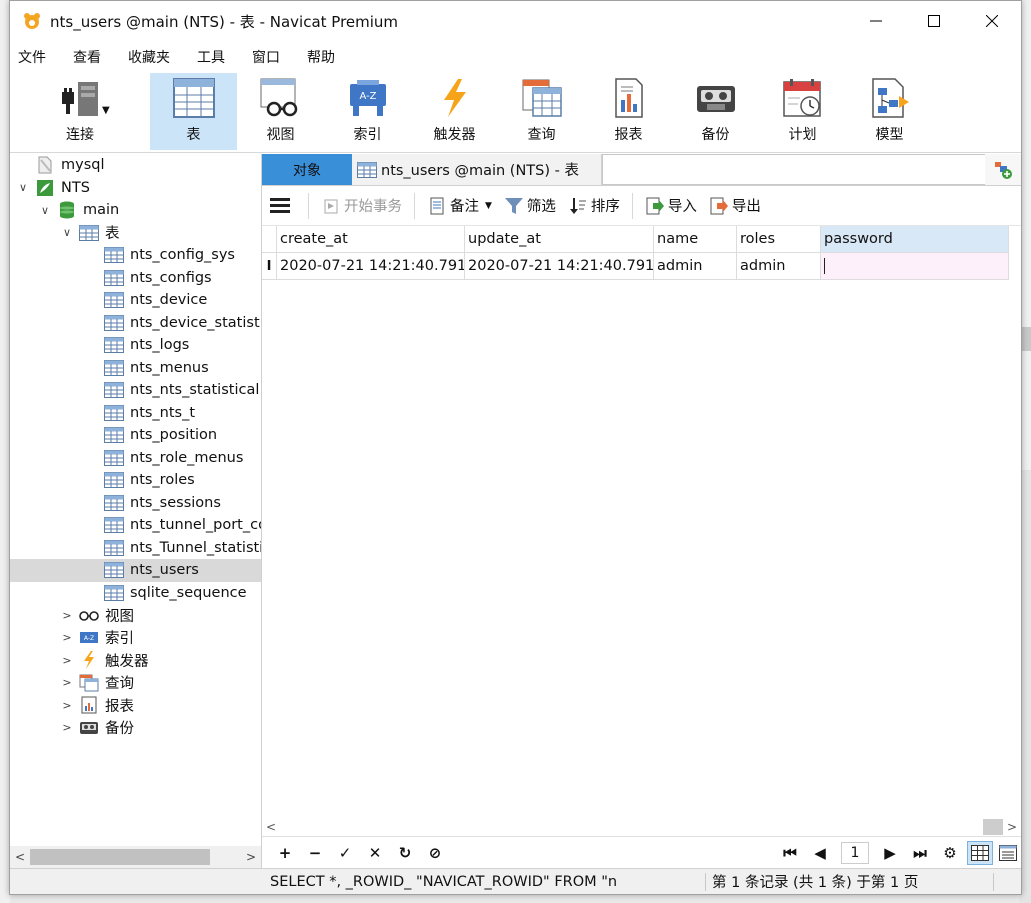 This screenshot has height=903, width=1031. Describe the element at coordinates (280, 205) in the screenshot. I see `hamburger-menu-icon` at that location.